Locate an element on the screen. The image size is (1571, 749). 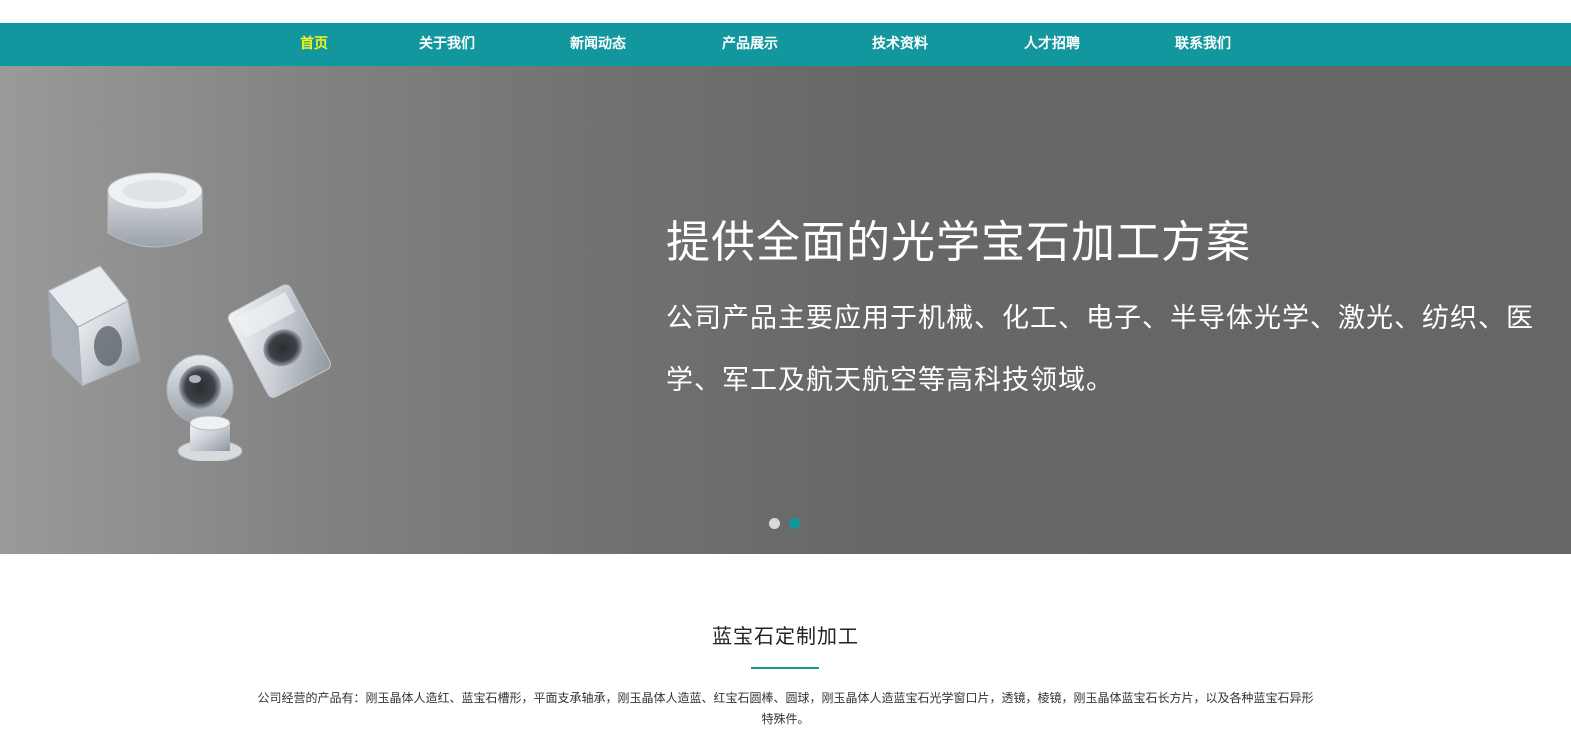
nav-item-products: 产品展示 is located at coordinates (750, 44).